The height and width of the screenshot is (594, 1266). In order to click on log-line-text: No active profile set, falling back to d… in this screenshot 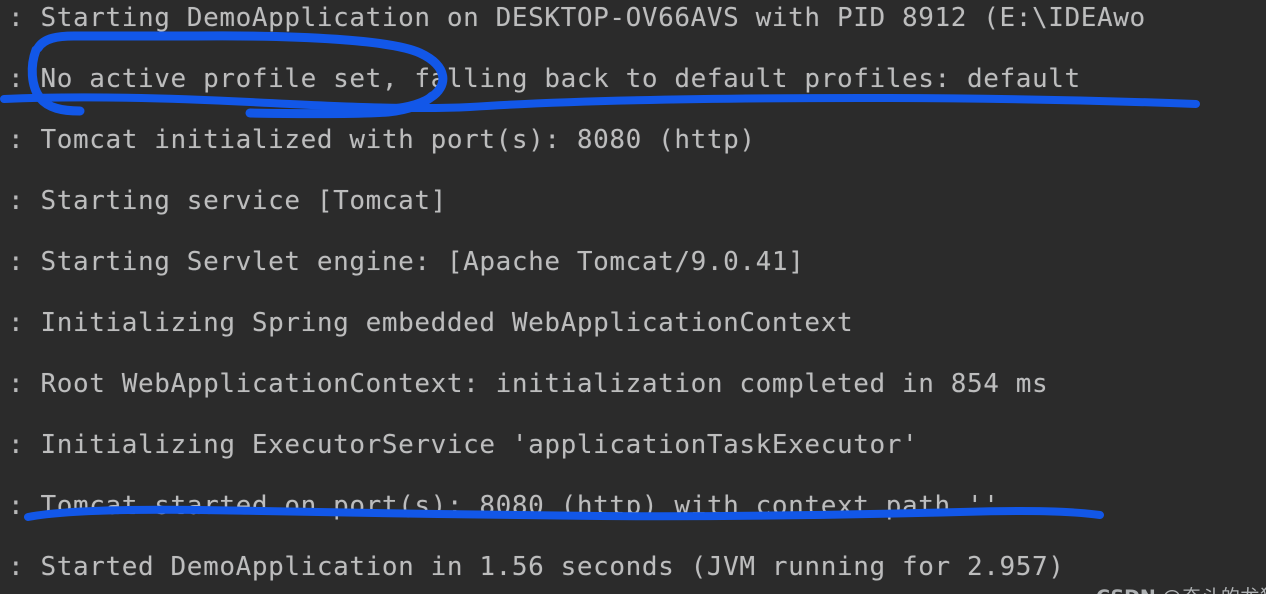, I will do `click(560, 79)`.